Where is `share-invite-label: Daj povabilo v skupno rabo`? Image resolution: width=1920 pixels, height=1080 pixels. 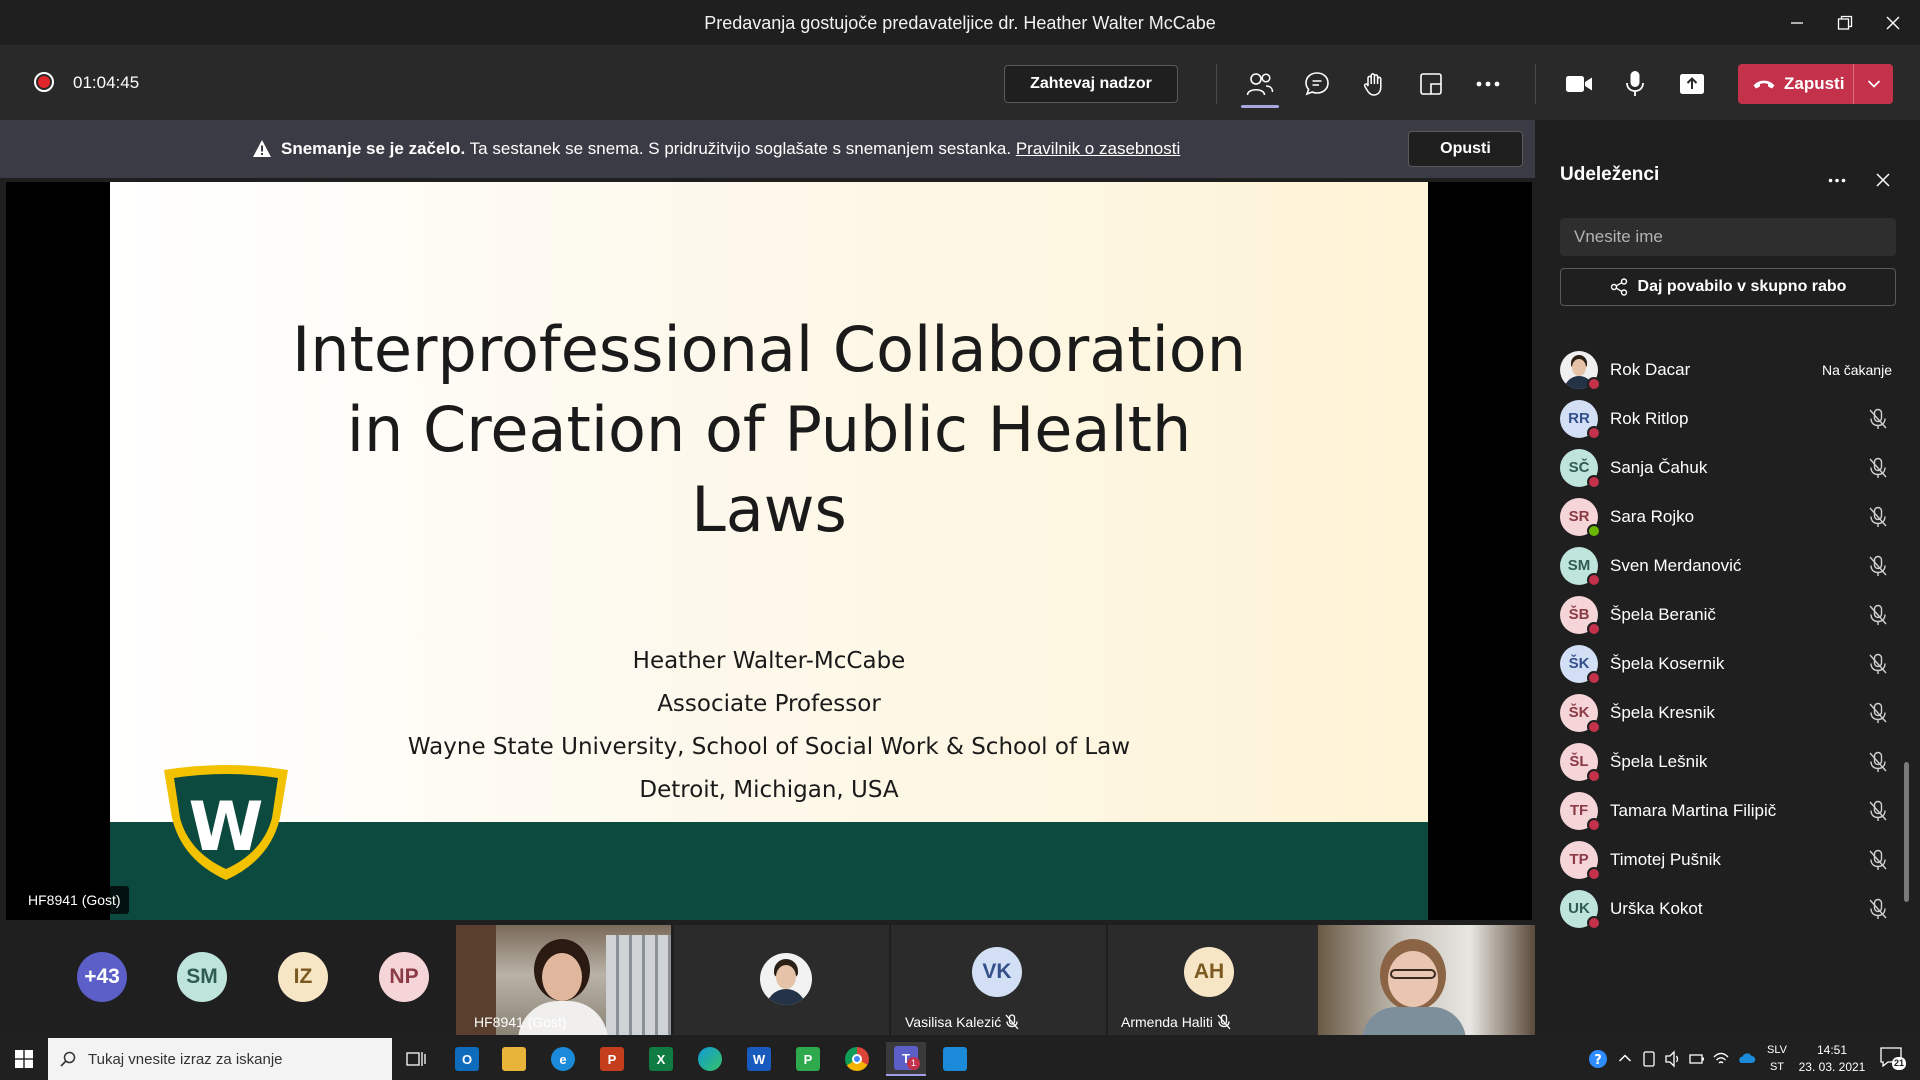
share-invite-label: Daj povabilo v skupno rabo is located at coordinates (1742, 286).